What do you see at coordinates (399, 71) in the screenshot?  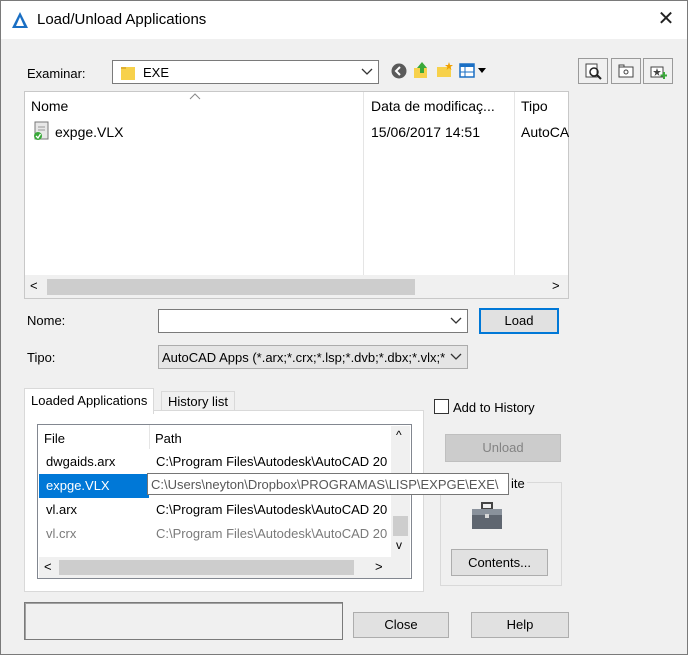 I see `back-icon` at bounding box center [399, 71].